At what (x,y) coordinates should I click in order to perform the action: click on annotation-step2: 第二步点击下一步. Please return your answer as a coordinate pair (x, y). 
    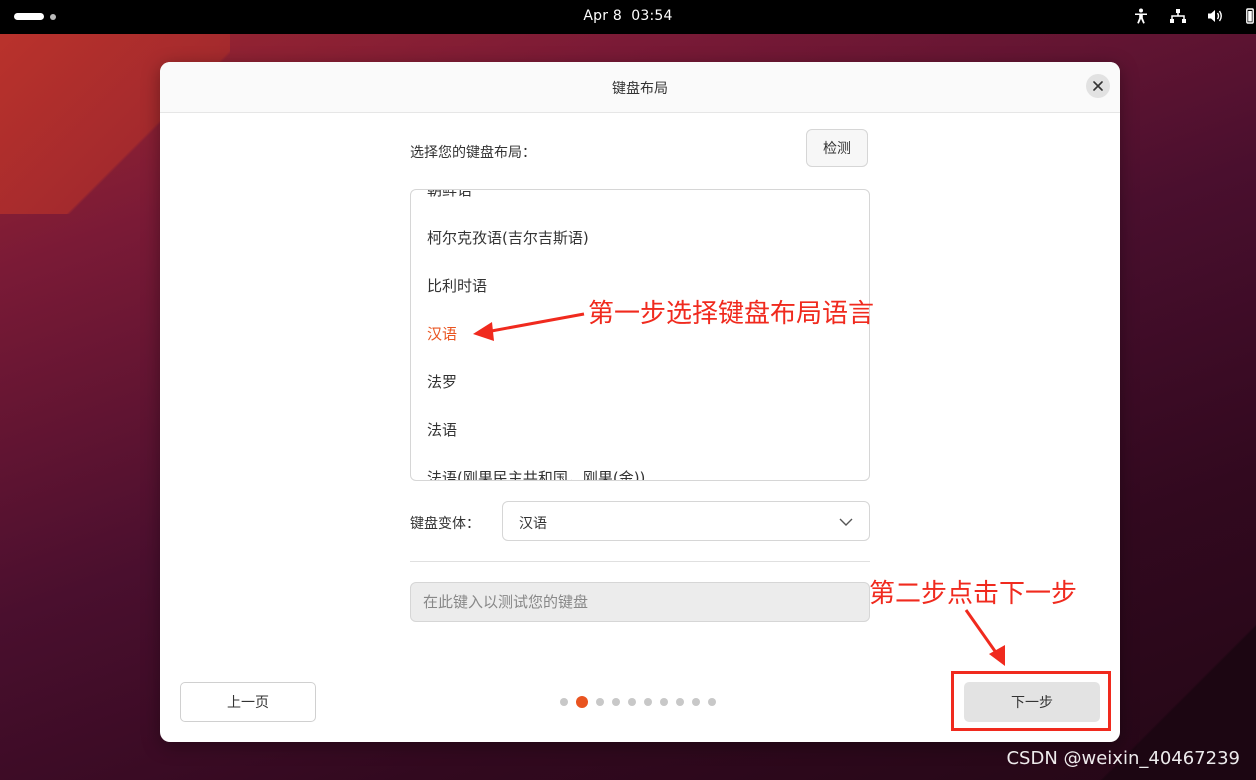
    Looking at the image, I should click on (973, 594).